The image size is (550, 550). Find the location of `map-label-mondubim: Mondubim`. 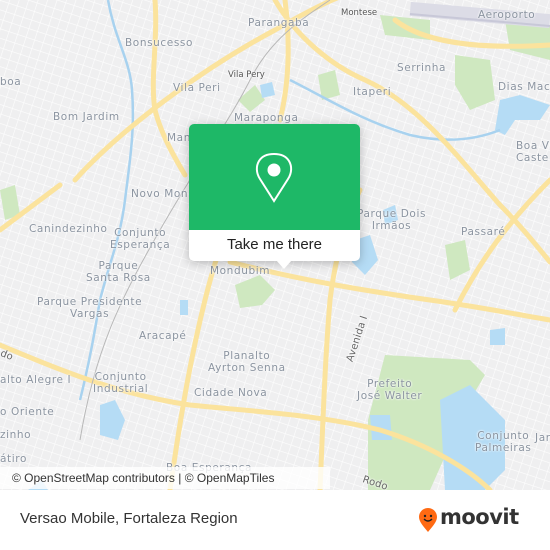

map-label-mondubim: Mondubim is located at coordinates (240, 271).